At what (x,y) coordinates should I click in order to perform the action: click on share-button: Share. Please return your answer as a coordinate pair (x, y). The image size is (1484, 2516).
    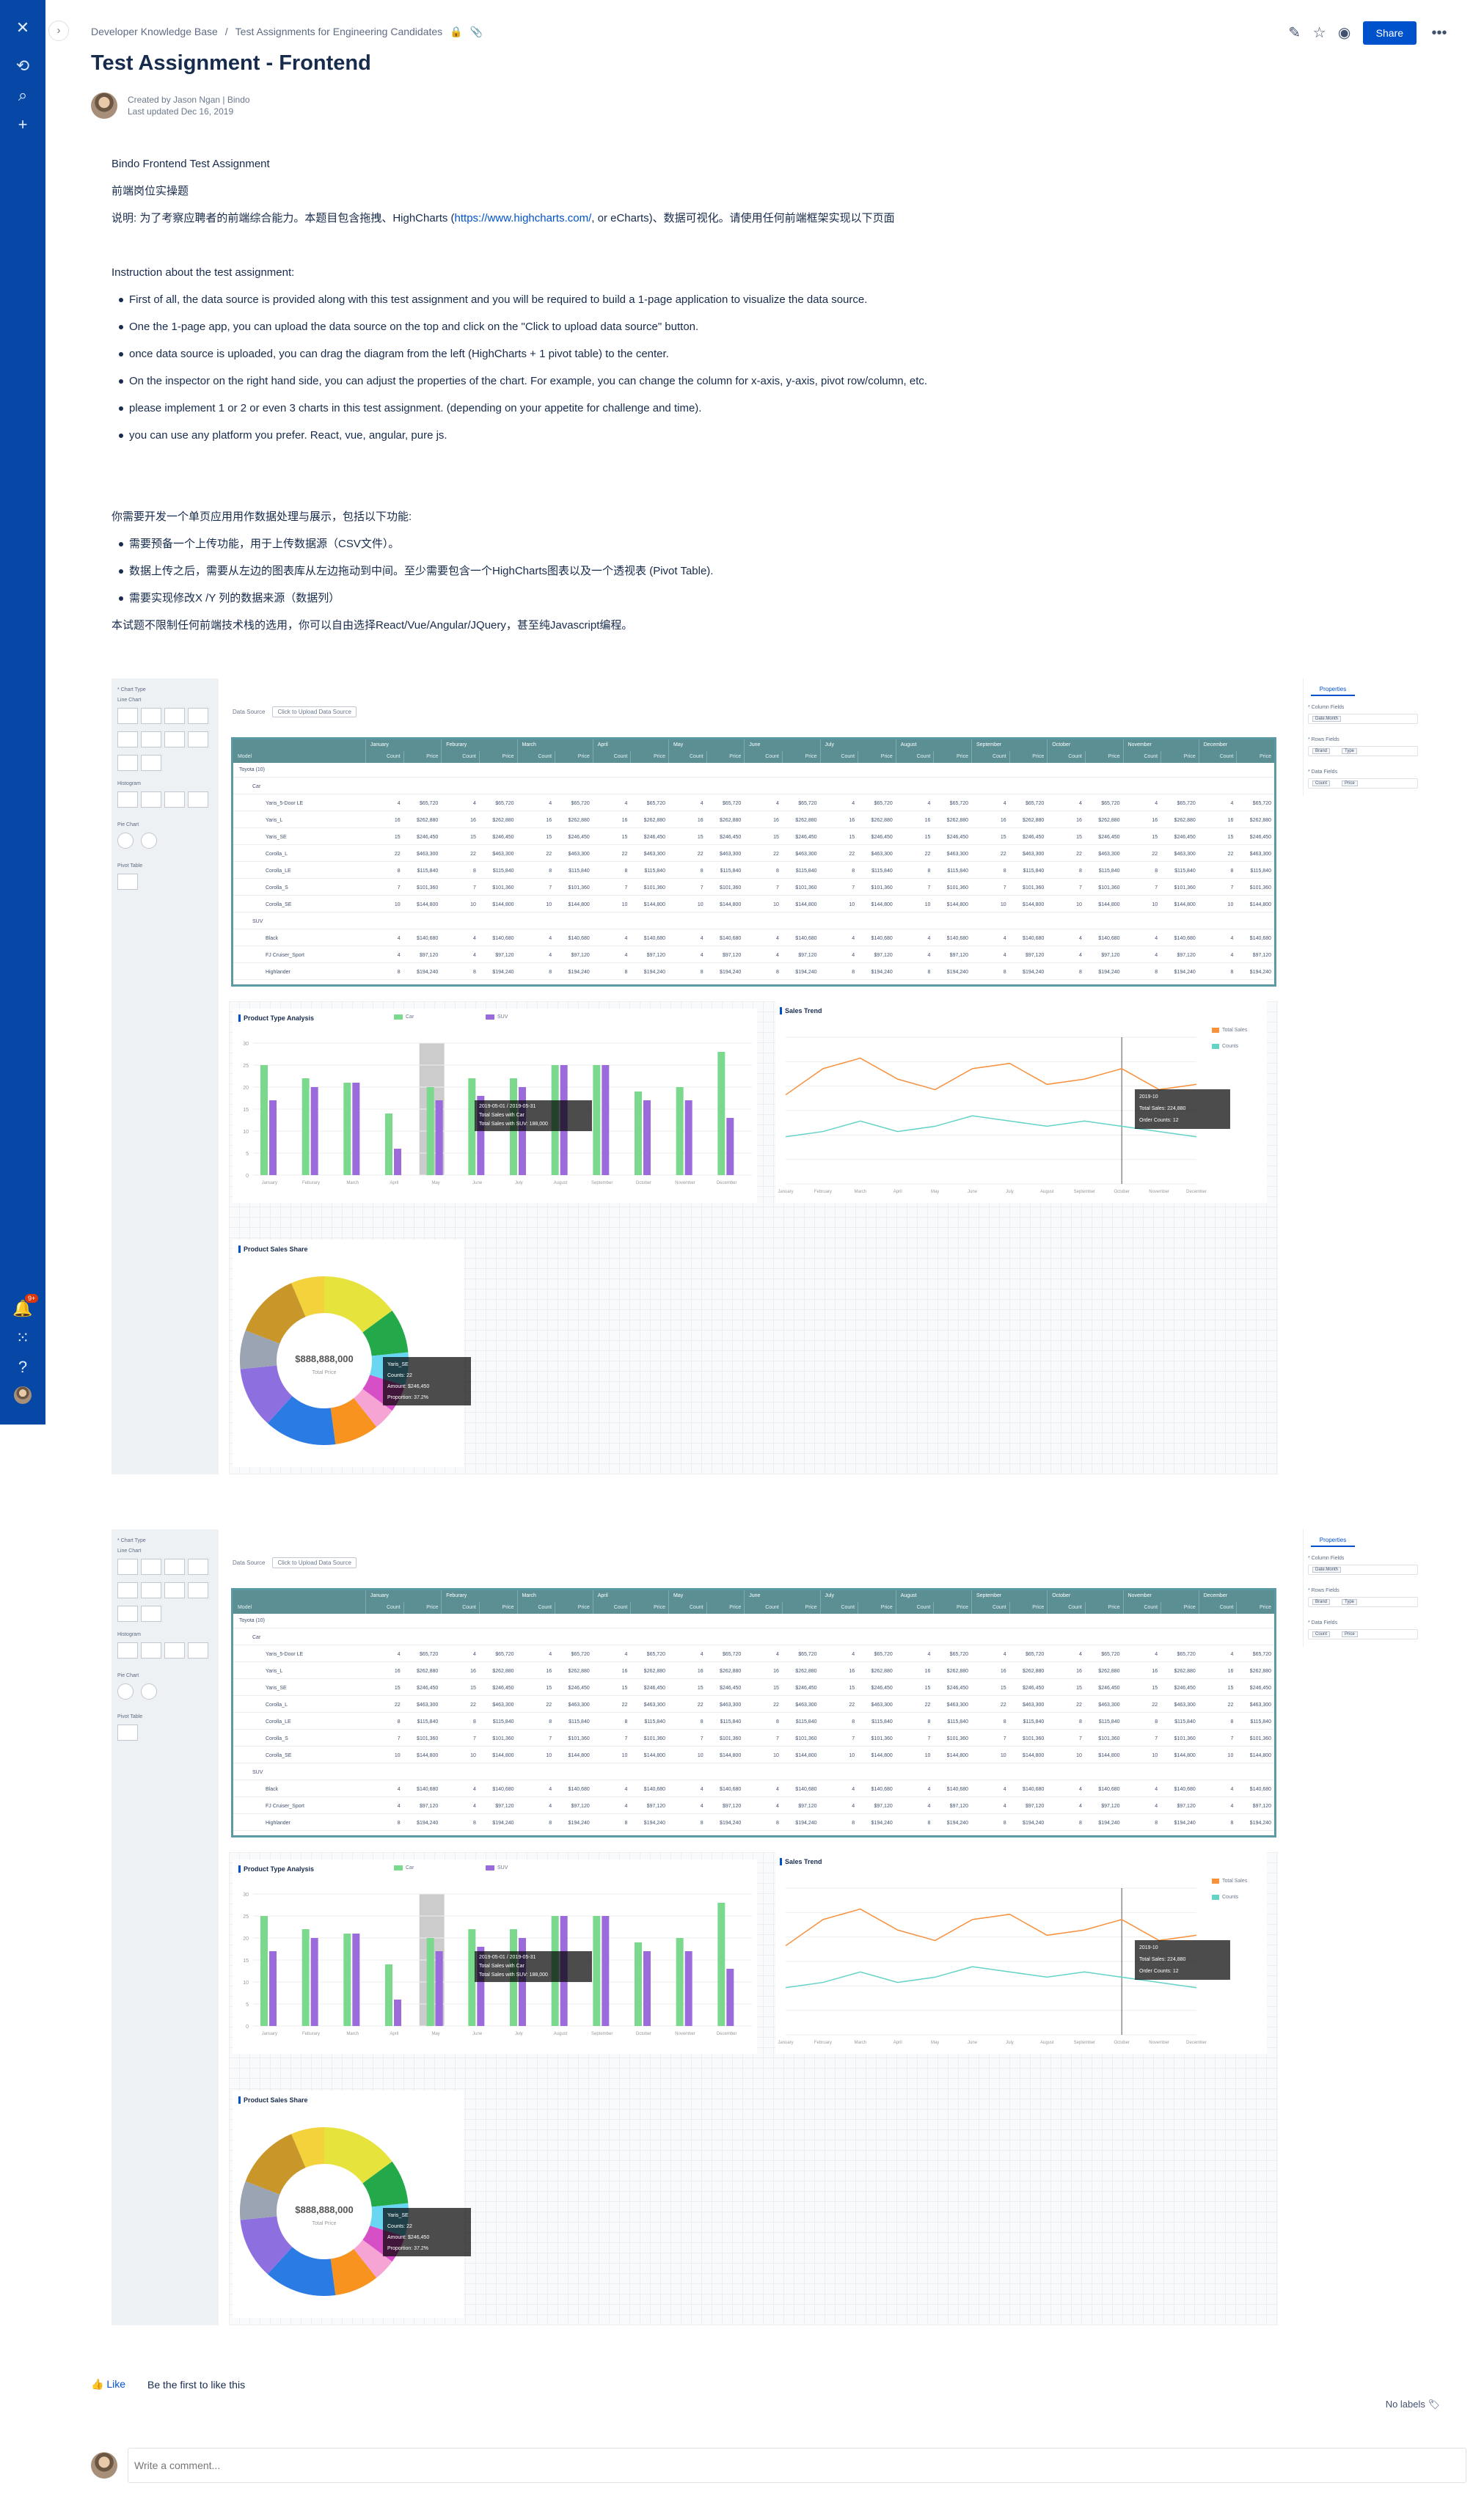
    Looking at the image, I should click on (1389, 33).